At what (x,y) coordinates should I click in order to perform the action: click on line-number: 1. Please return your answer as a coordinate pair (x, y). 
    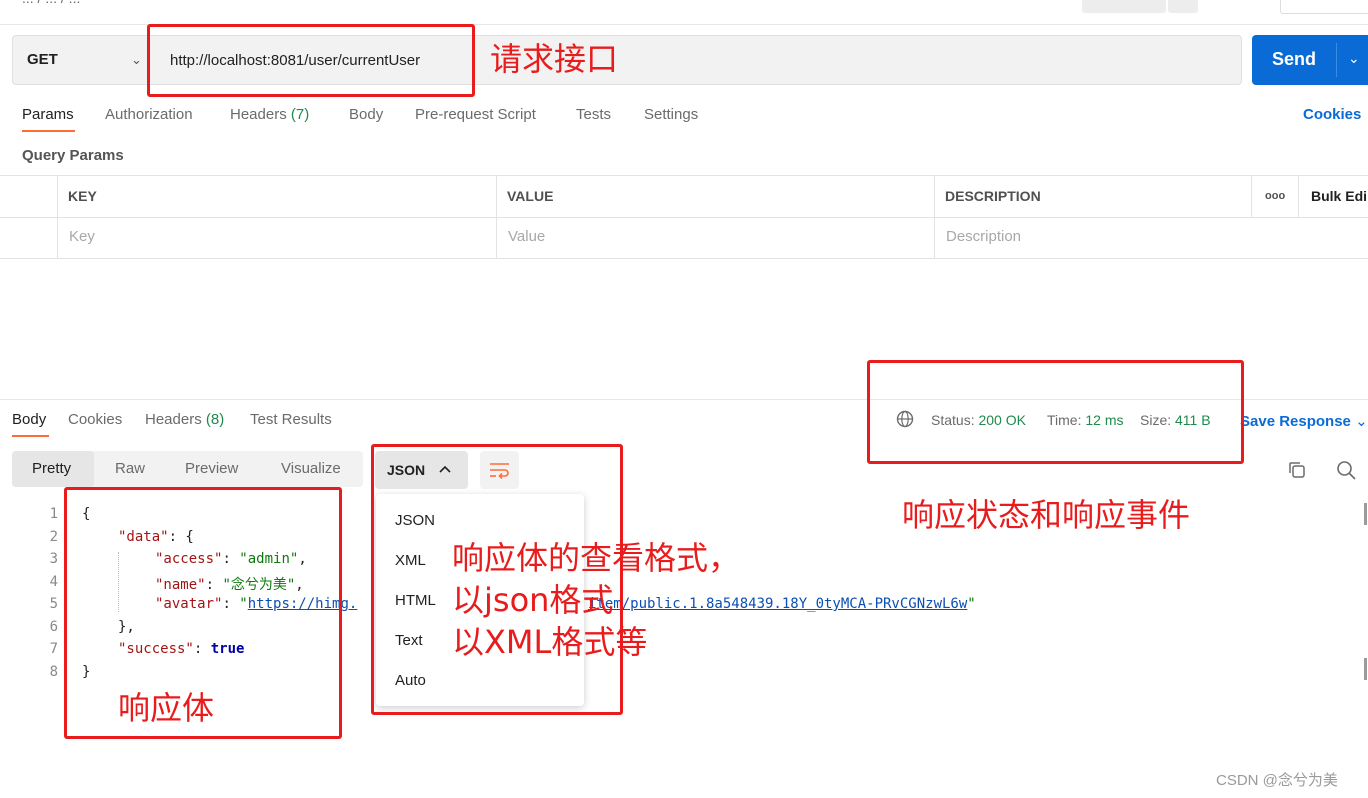
    Looking at the image, I should click on (53, 514).